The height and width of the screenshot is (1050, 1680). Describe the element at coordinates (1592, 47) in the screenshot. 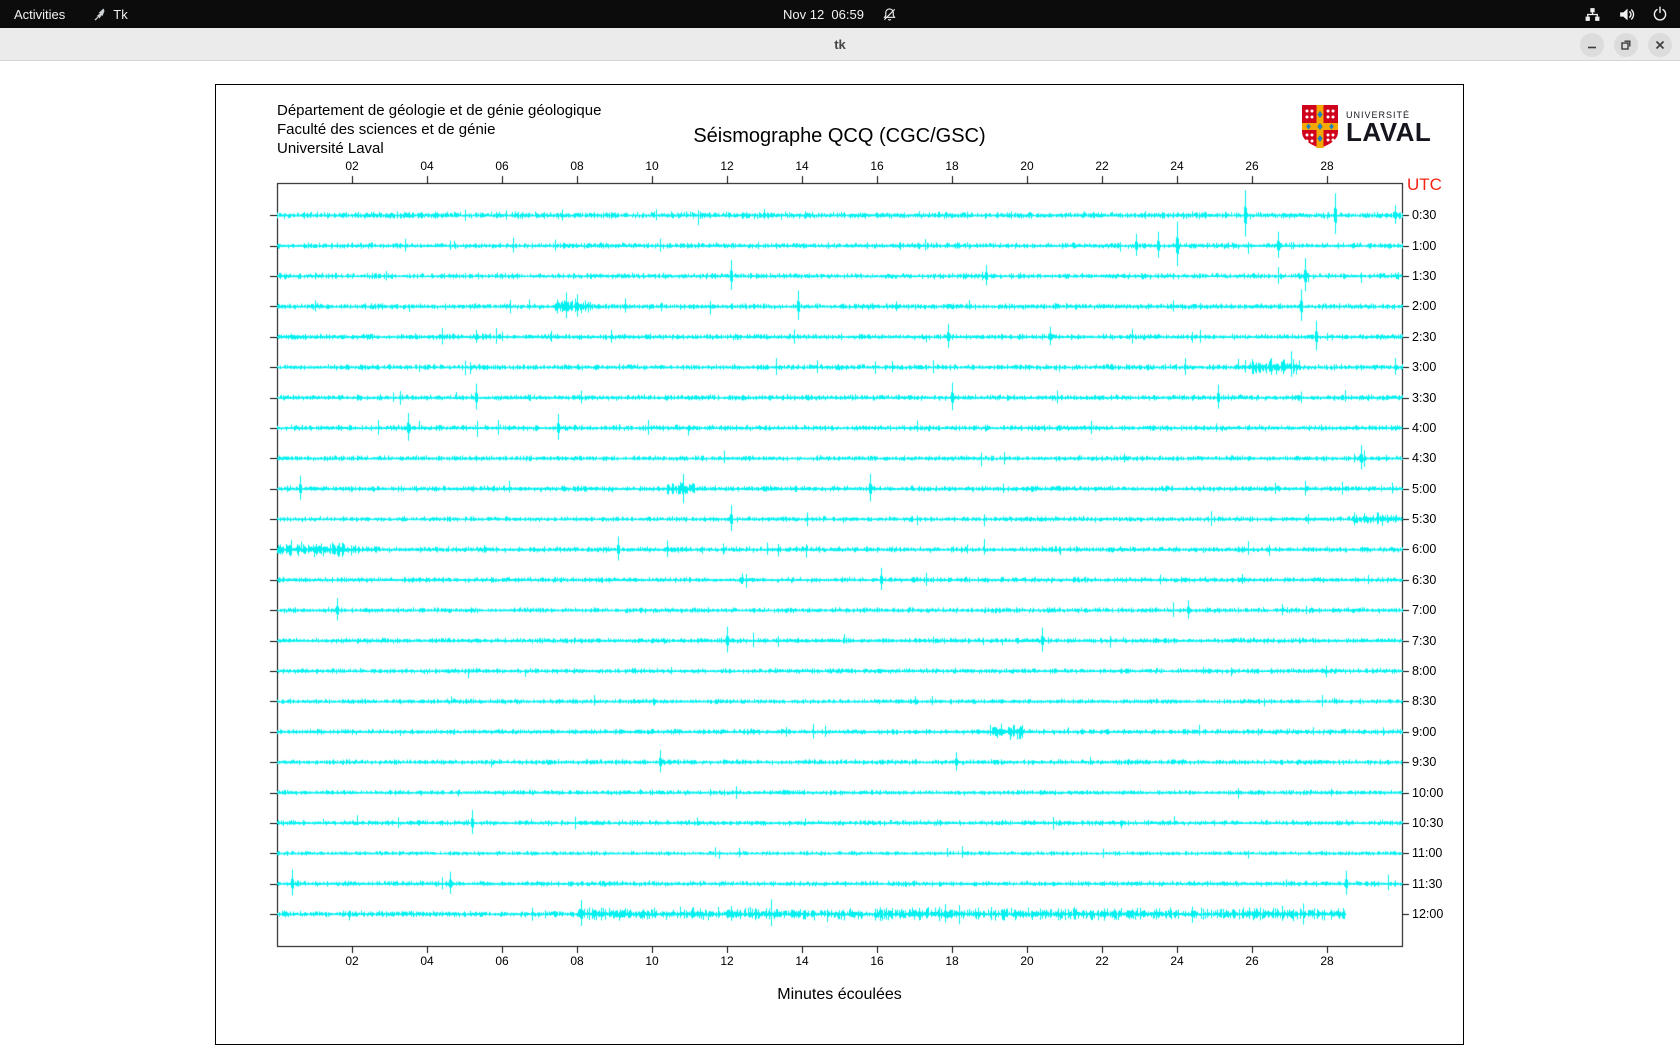

I see `minimize-icon` at that location.